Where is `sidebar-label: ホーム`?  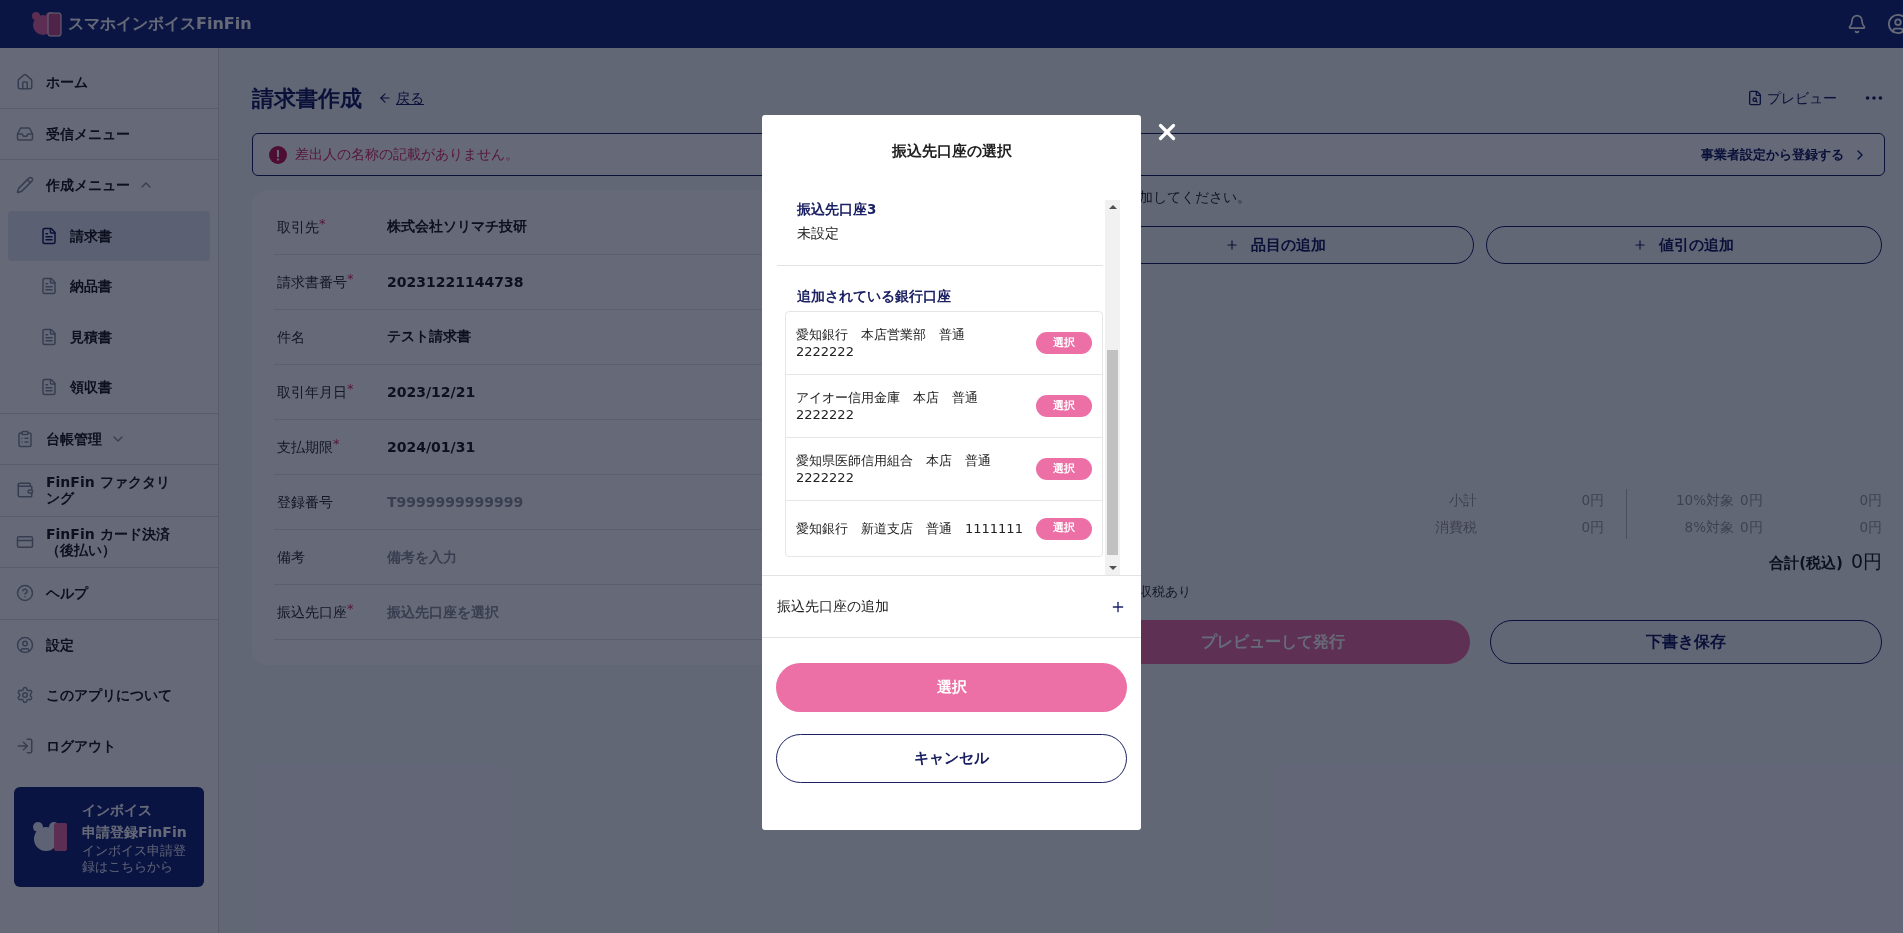
sidebar-label: ホーム is located at coordinates (67, 82).